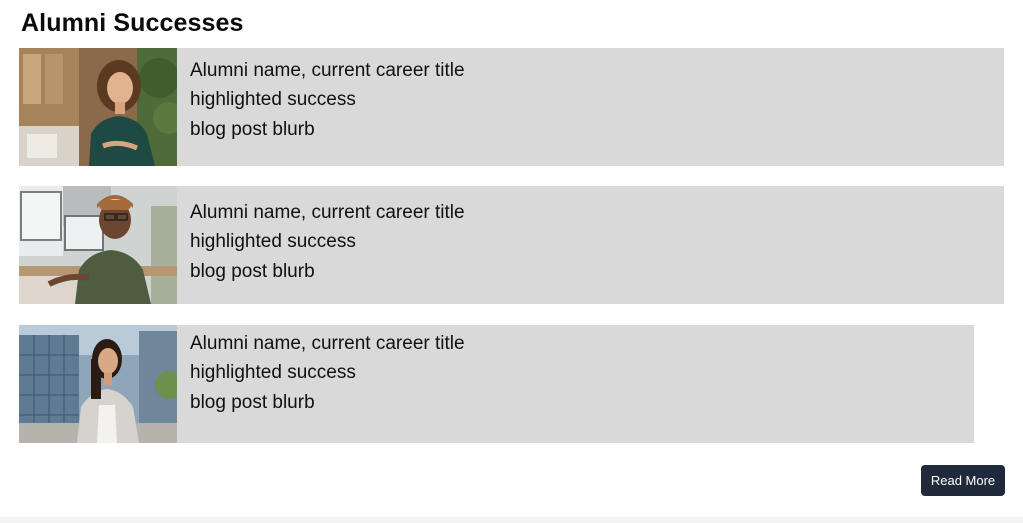 The image size is (1023, 523). Describe the element at coordinates (963, 480) in the screenshot. I see `read-more-button: Read More` at that location.